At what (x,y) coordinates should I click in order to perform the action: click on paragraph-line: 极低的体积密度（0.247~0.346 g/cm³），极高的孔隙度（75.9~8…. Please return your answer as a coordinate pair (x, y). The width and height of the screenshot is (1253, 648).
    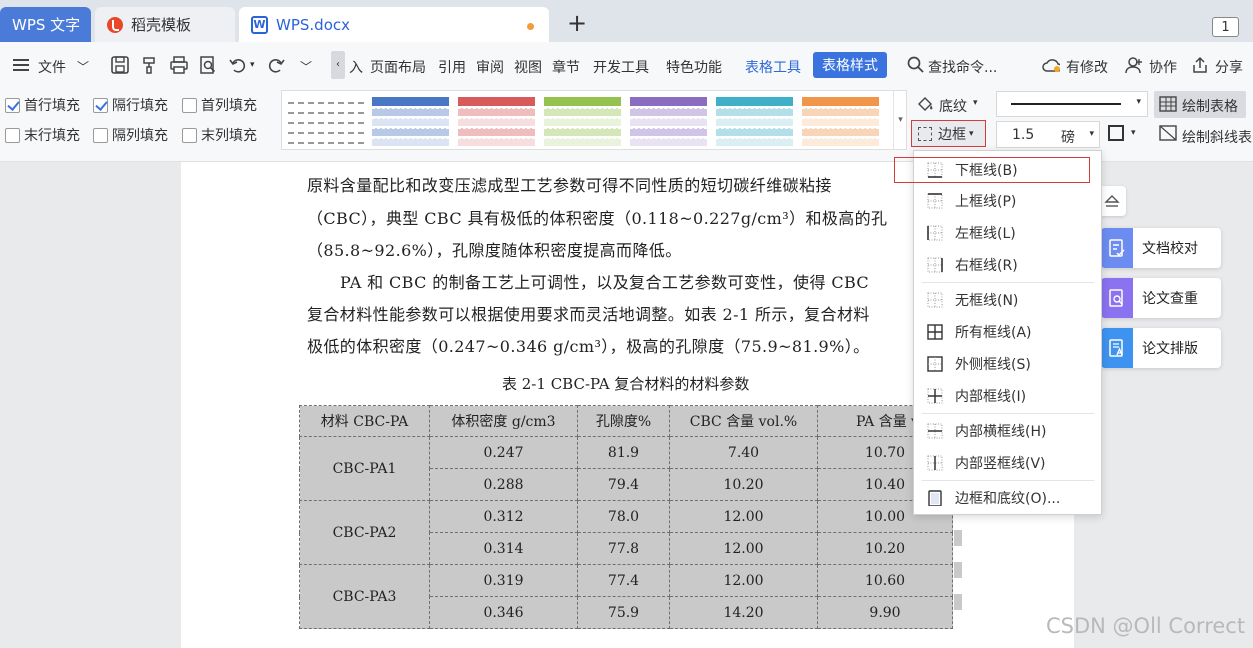
    Looking at the image, I should click on (588, 345).